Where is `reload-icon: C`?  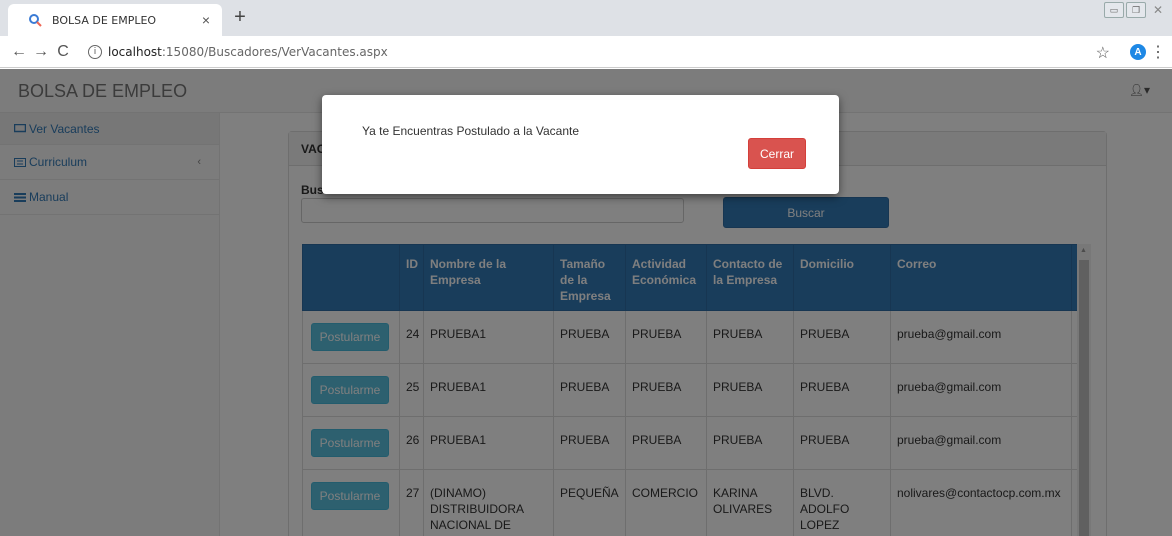
reload-icon: C is located at coordinates (63, 52).